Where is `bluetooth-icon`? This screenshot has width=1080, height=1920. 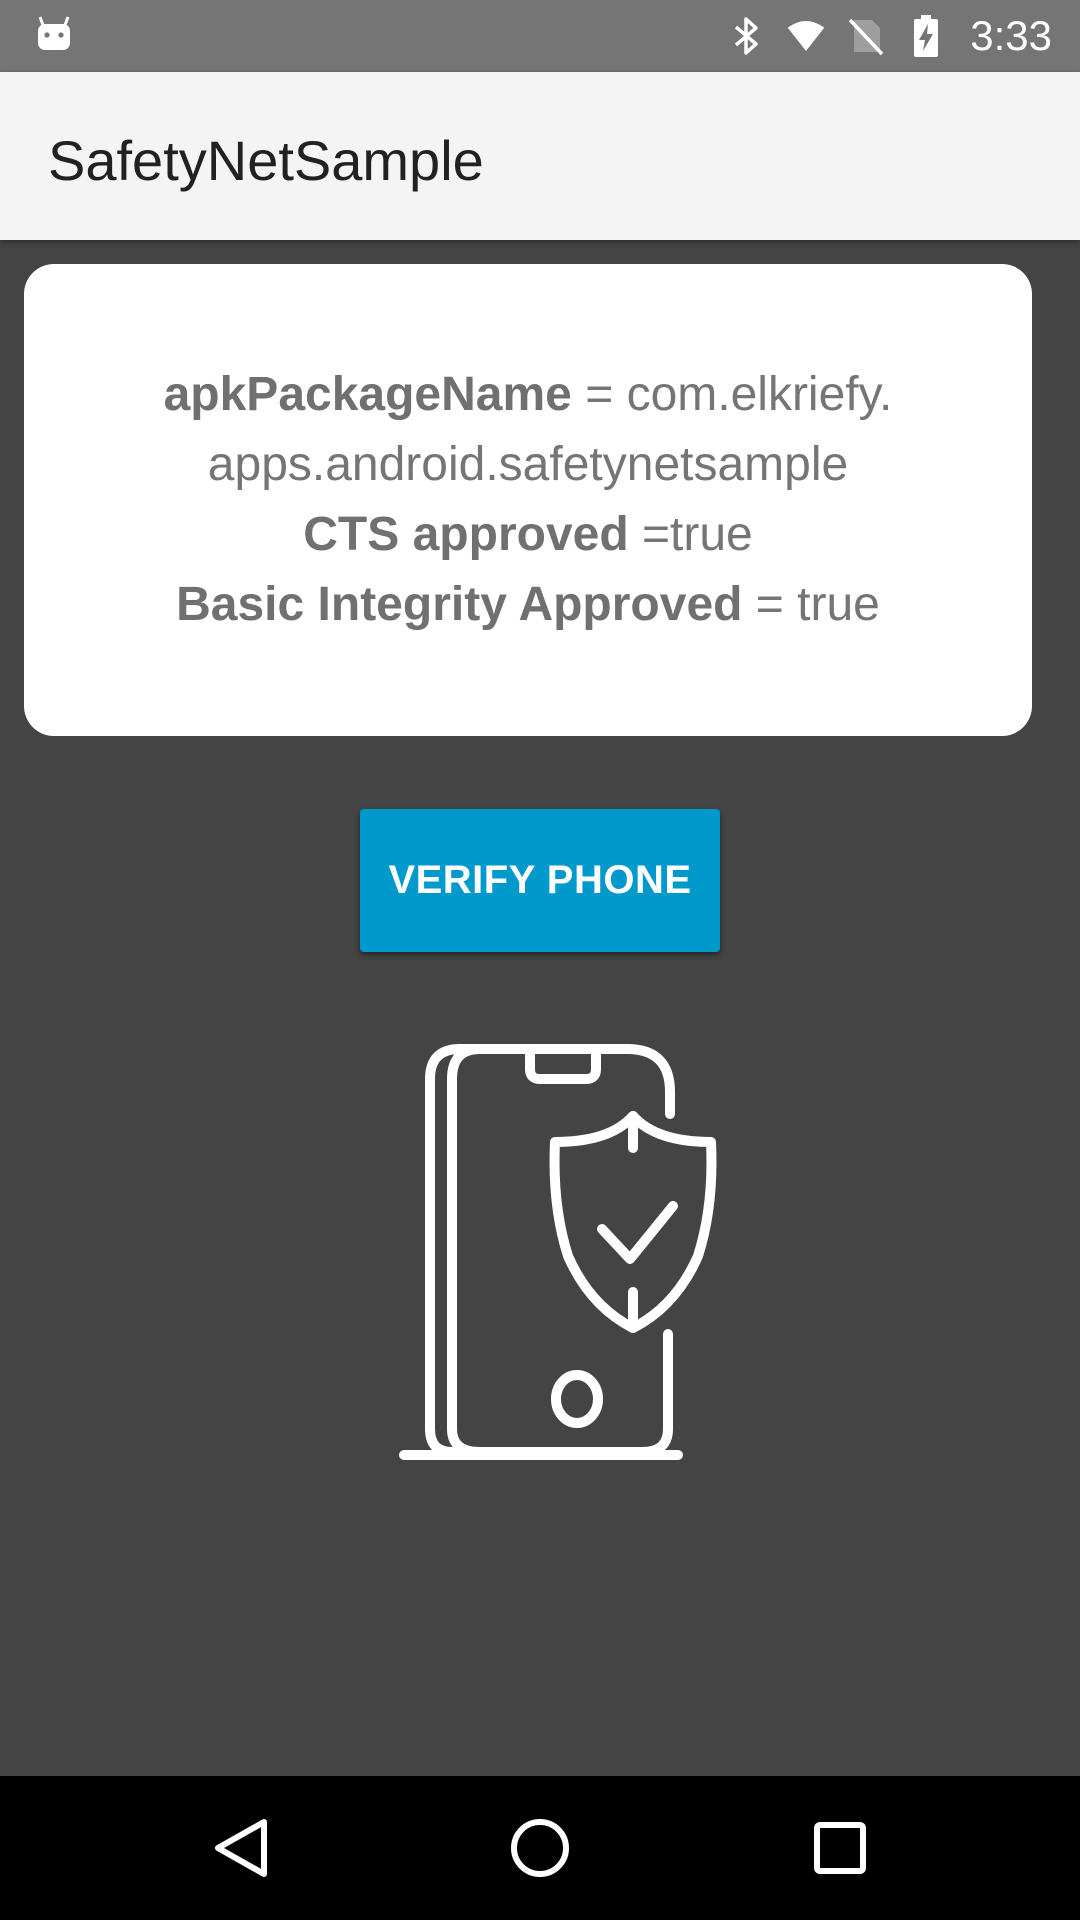 bluetooth-icon is located at coordinates (746, 36).